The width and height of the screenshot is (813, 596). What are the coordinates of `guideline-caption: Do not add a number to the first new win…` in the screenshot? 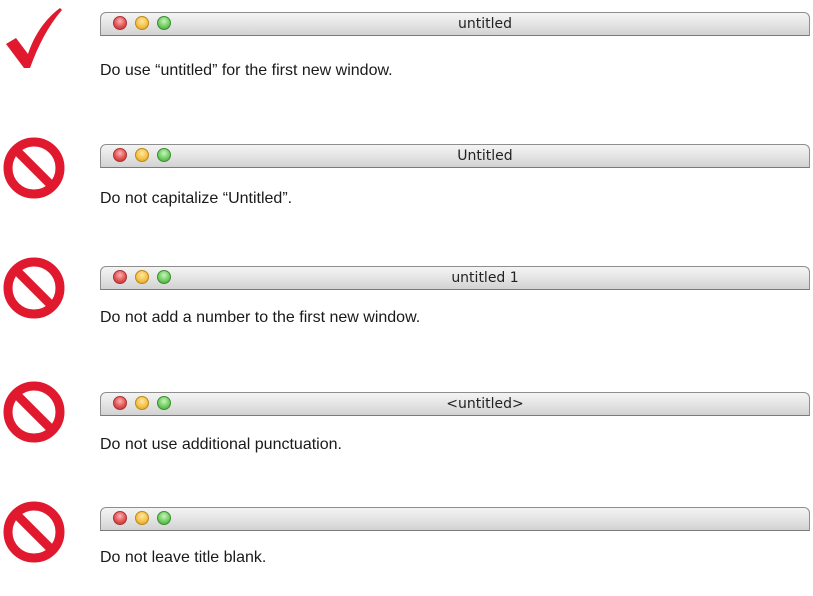 It's located at (260, 317).